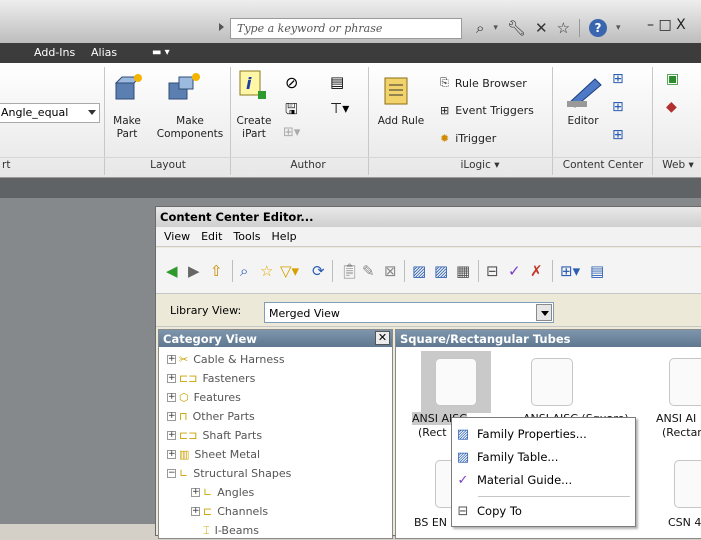  What do you see at coordinates (177, 236) in the screenshot?
I see `menu-view: View` at bounding box center [177, 236].